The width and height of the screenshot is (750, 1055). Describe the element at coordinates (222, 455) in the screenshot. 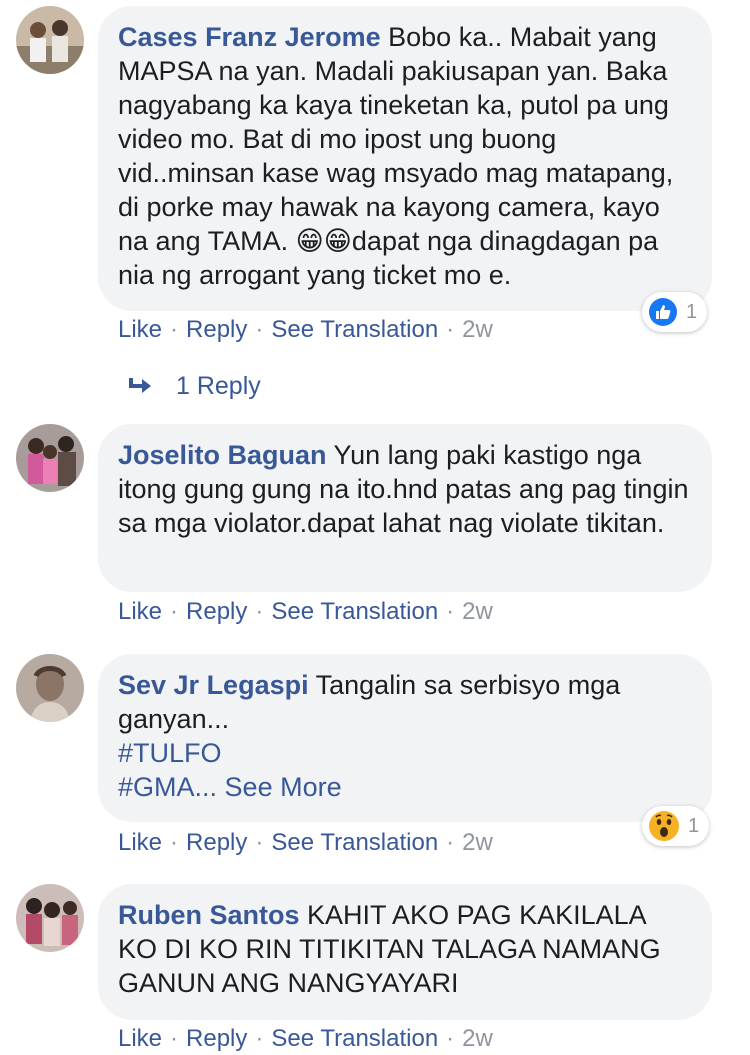

I see `comment-author: Joselito Baguan` at that location.